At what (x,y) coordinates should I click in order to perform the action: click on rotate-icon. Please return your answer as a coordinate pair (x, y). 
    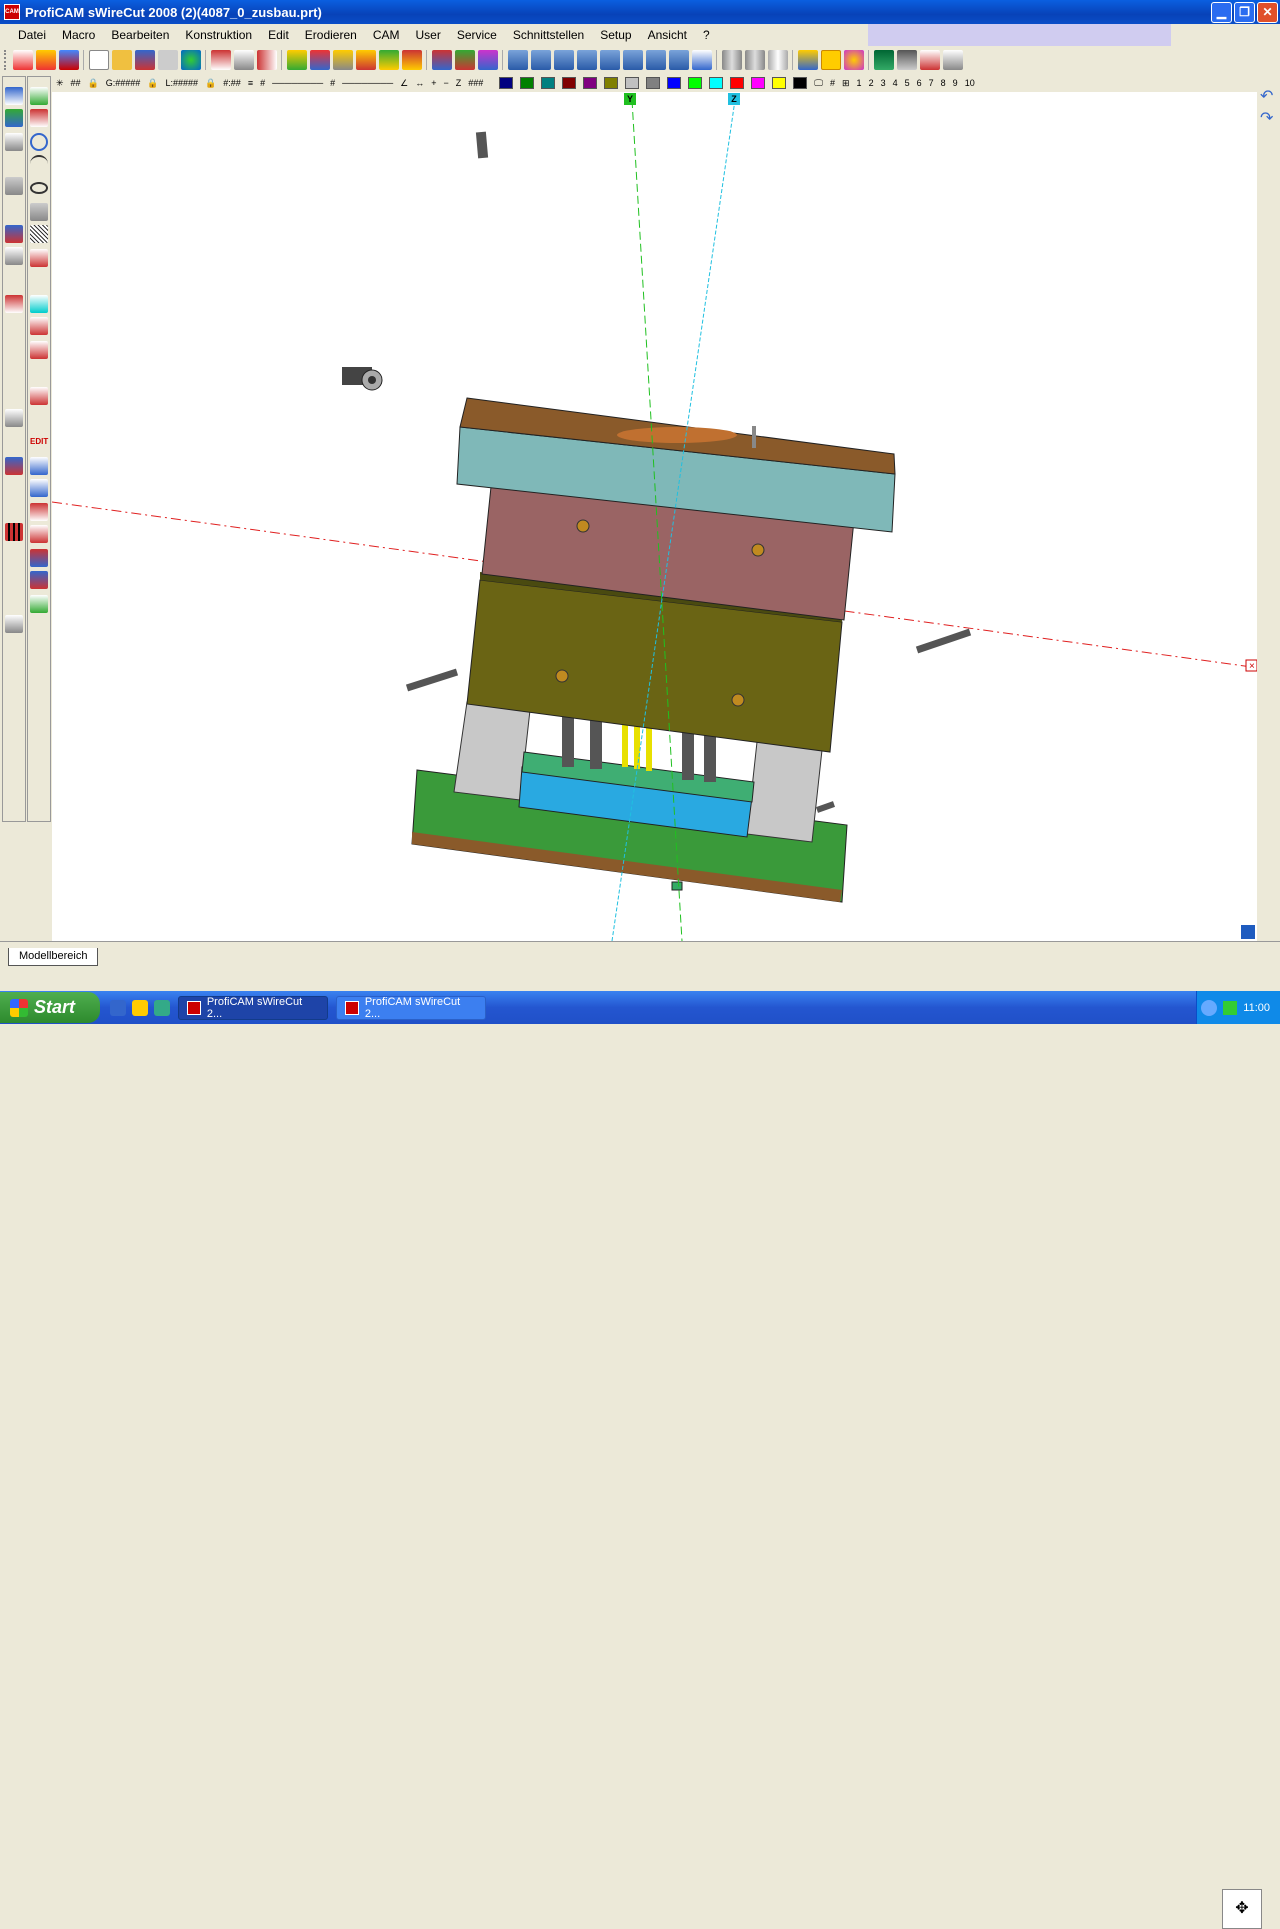
    Looking at the image, I should click on (487, 60).